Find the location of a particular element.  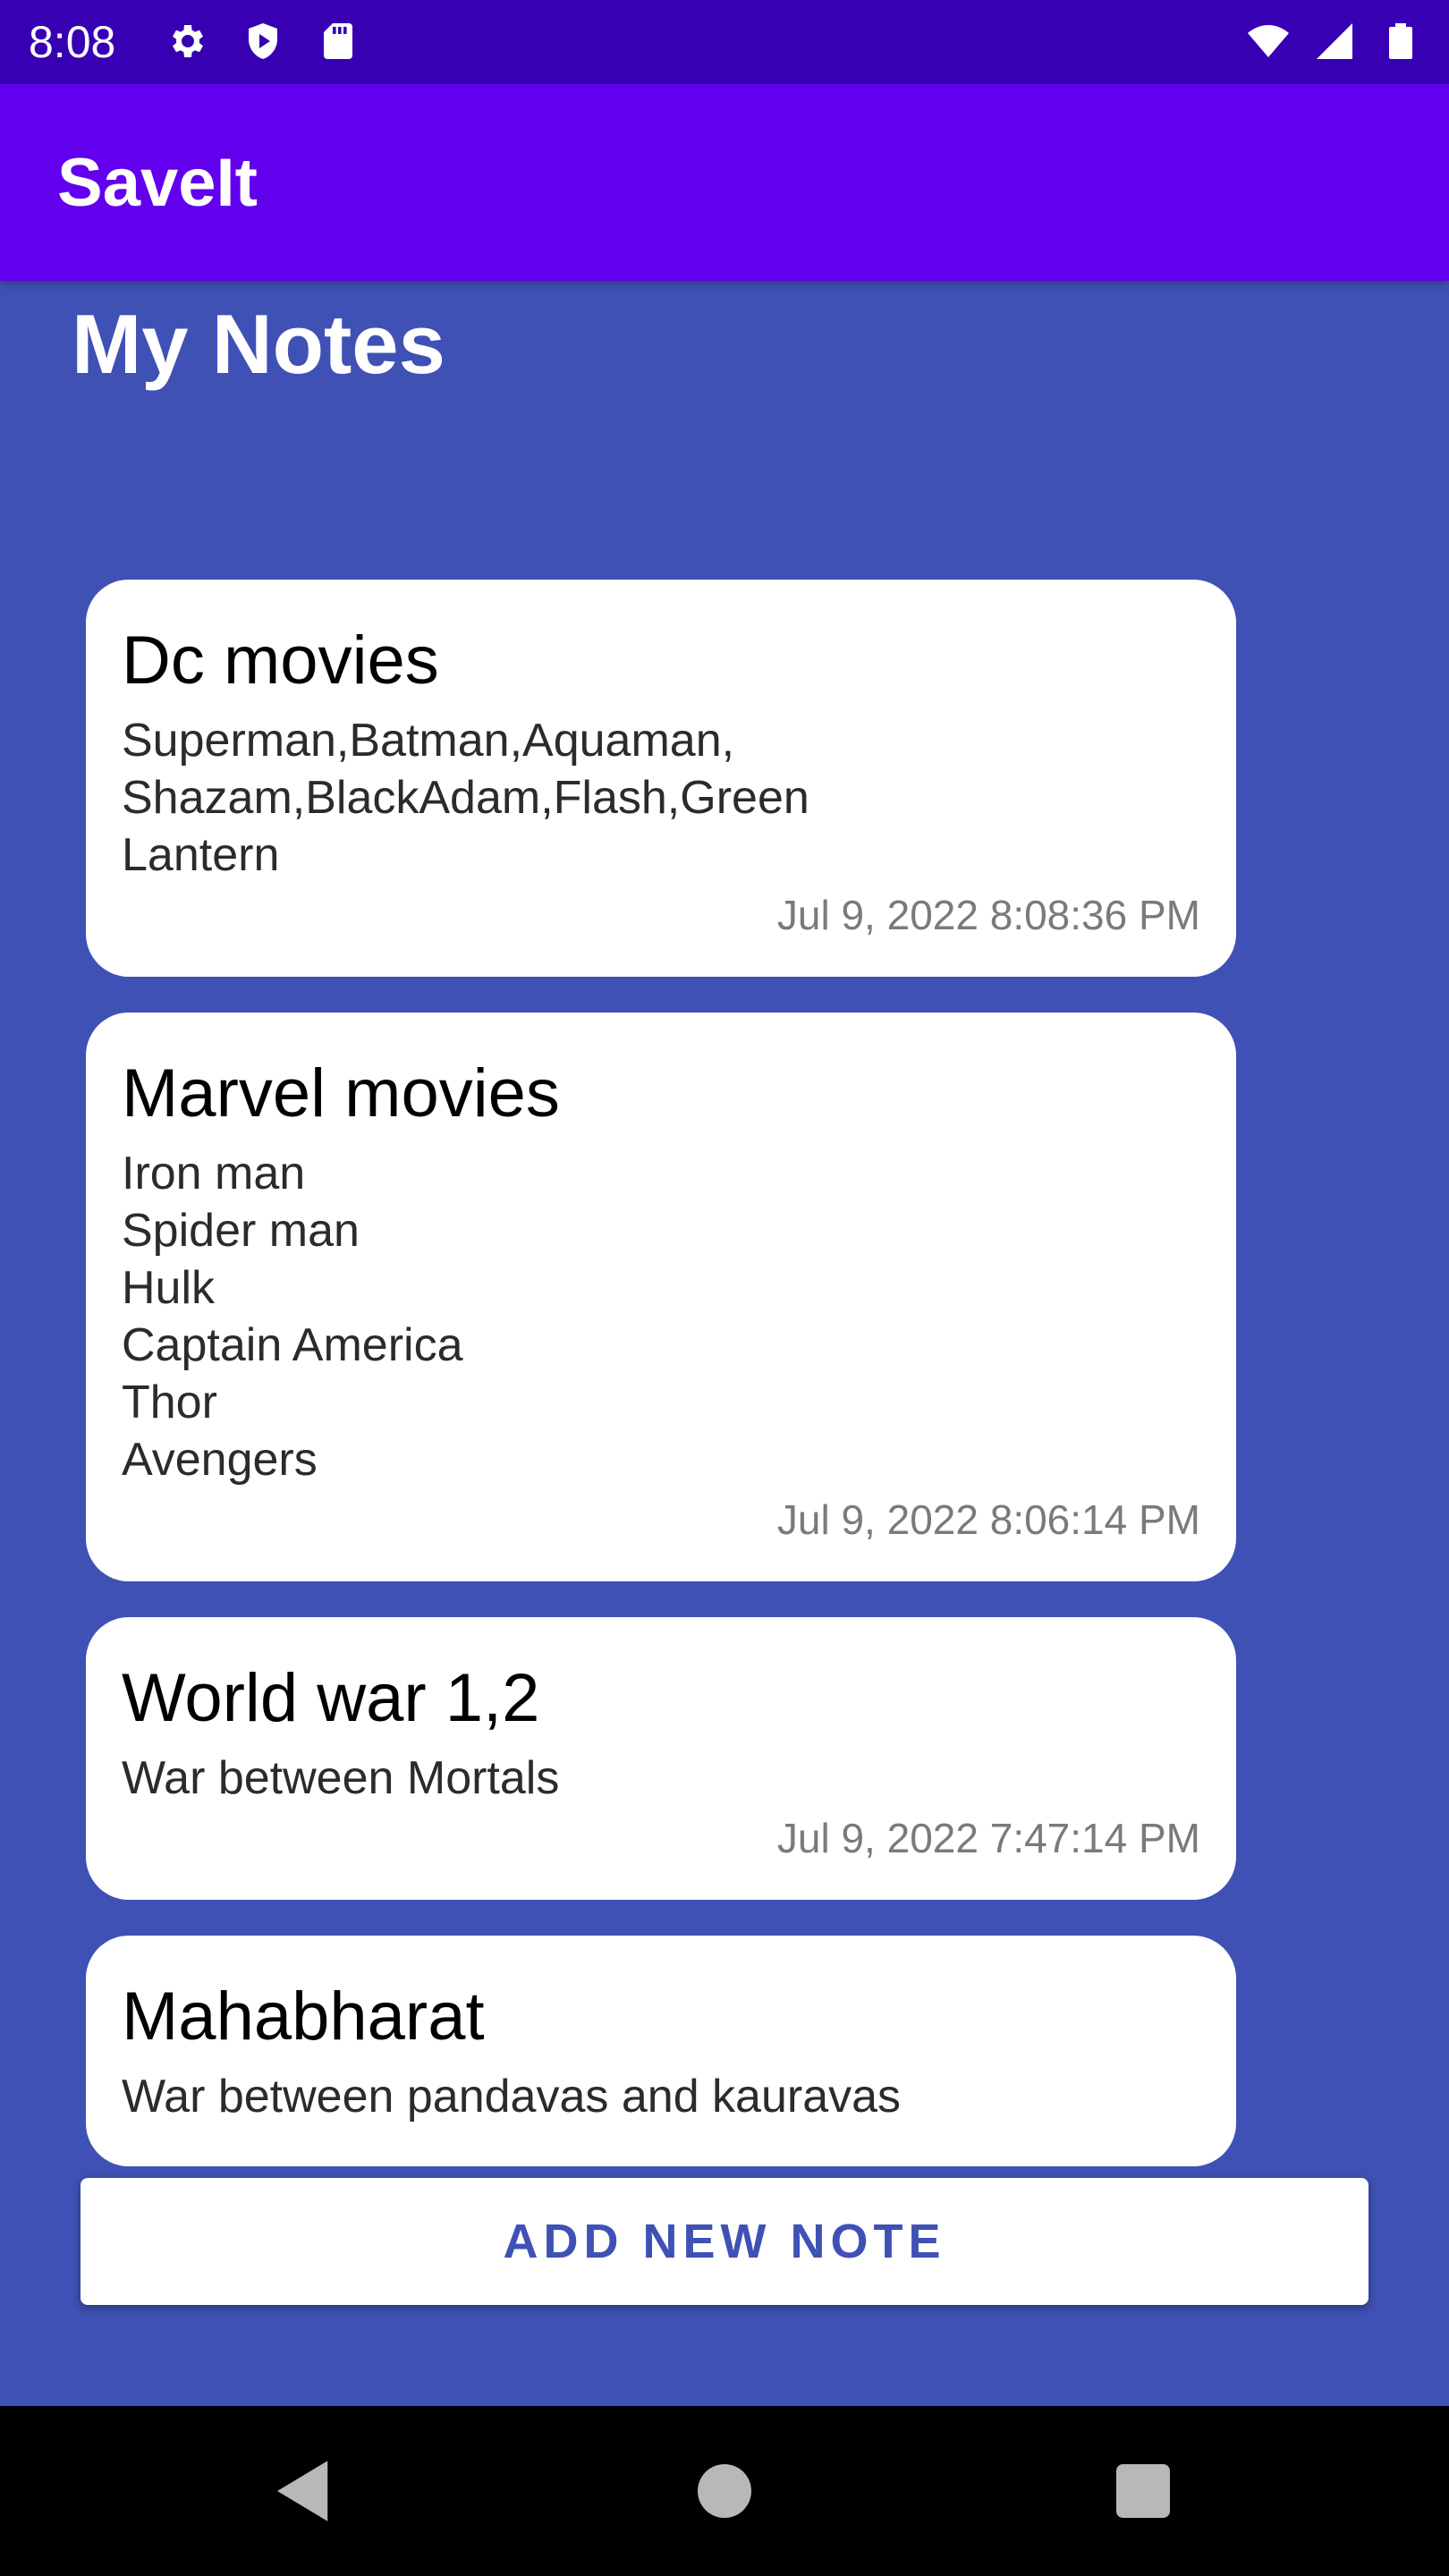

status-left-icons is located at coordinates (263, 41).